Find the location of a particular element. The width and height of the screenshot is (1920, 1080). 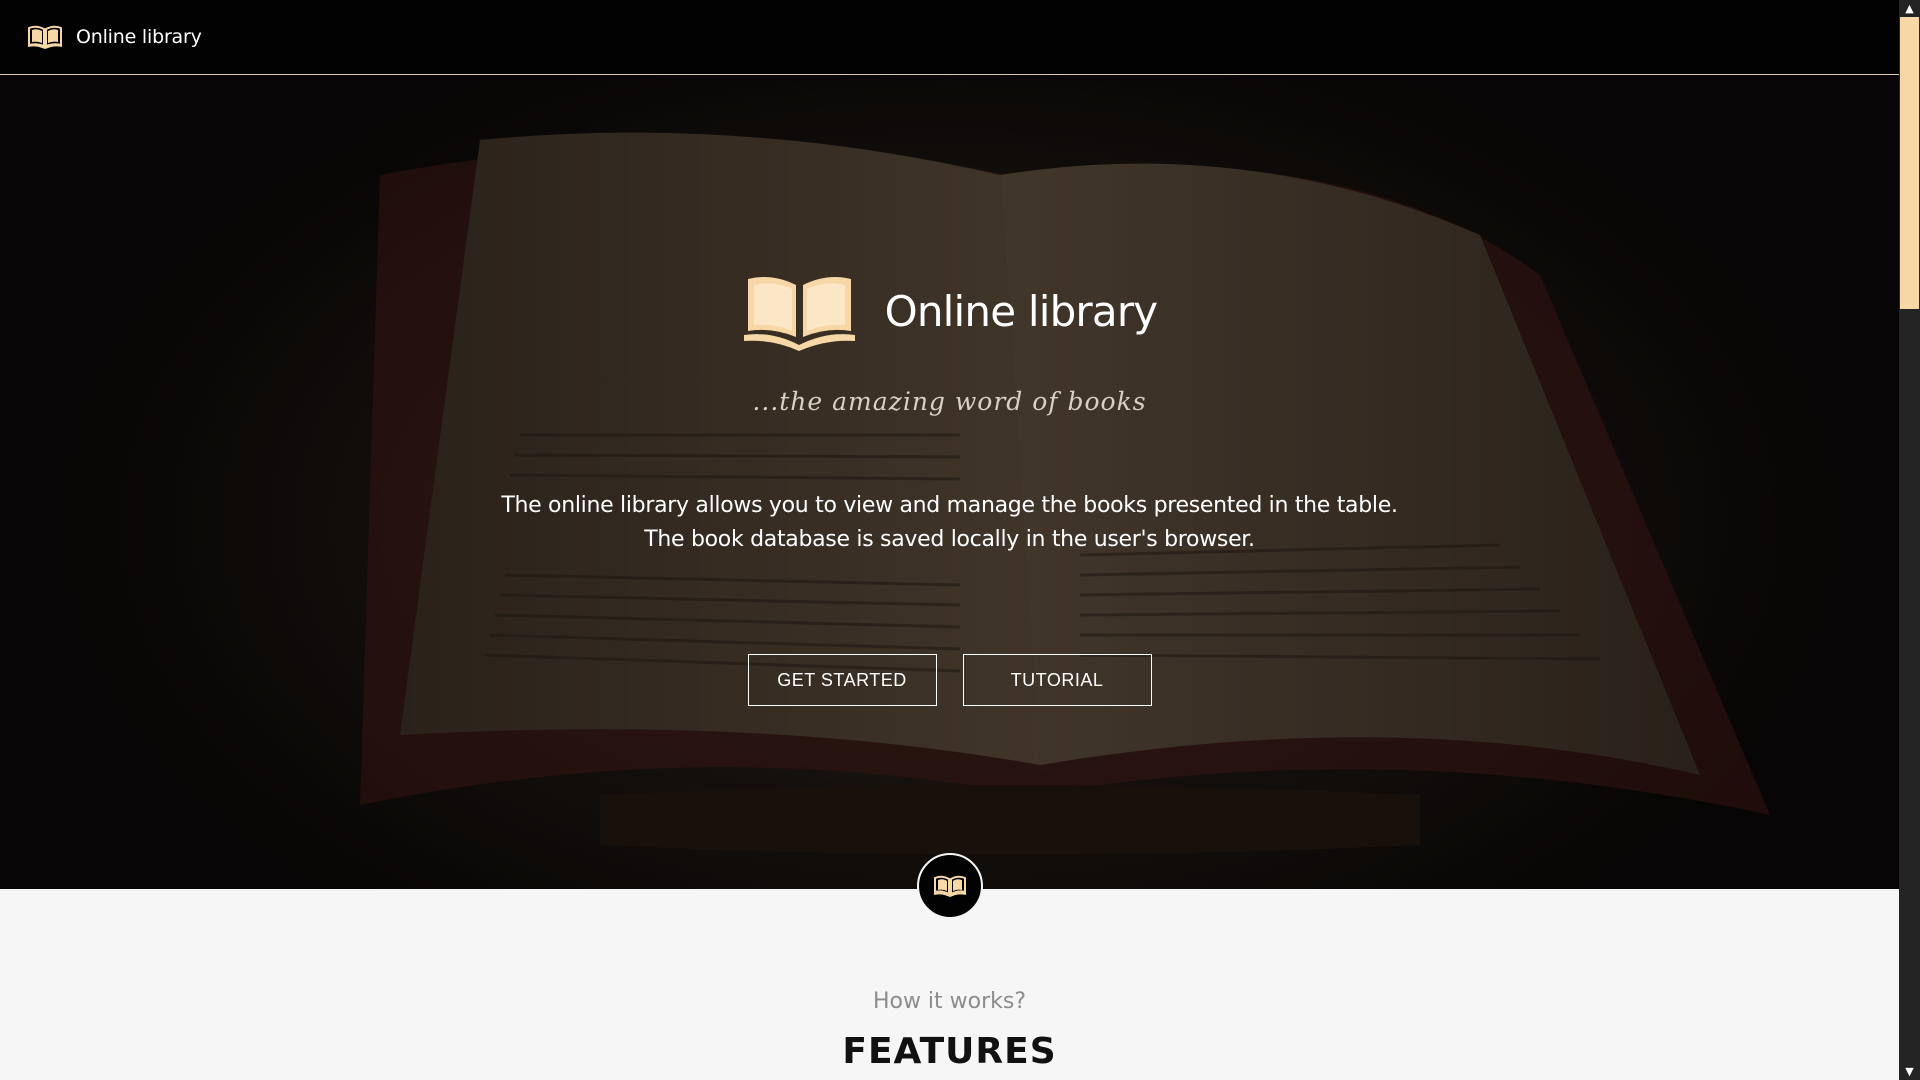

hero-tagline: ...the amazing word of books is located at coordinates (949, 401).